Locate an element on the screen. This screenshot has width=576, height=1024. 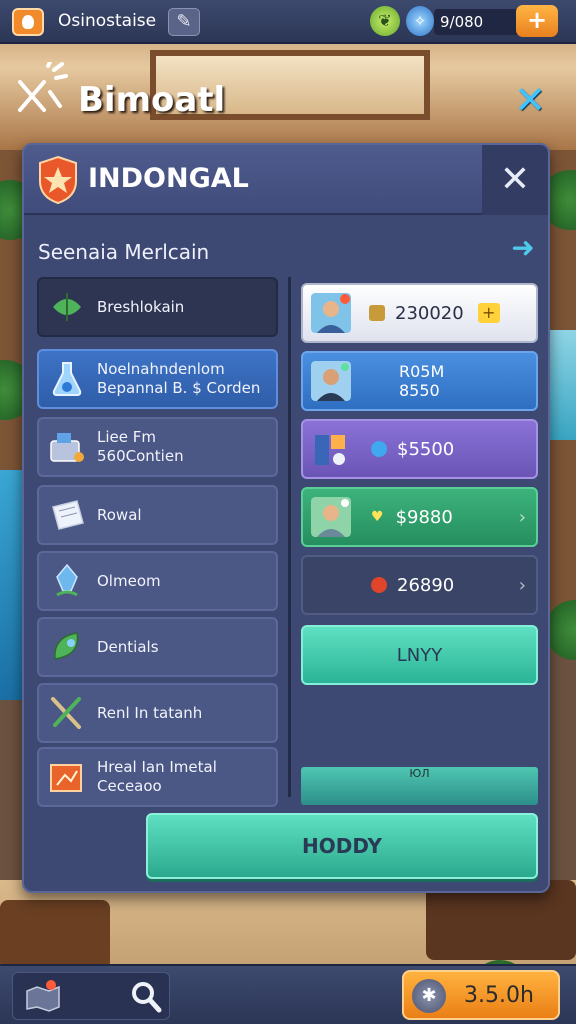
shield-logo-icon is located at coordinates (28, 22).